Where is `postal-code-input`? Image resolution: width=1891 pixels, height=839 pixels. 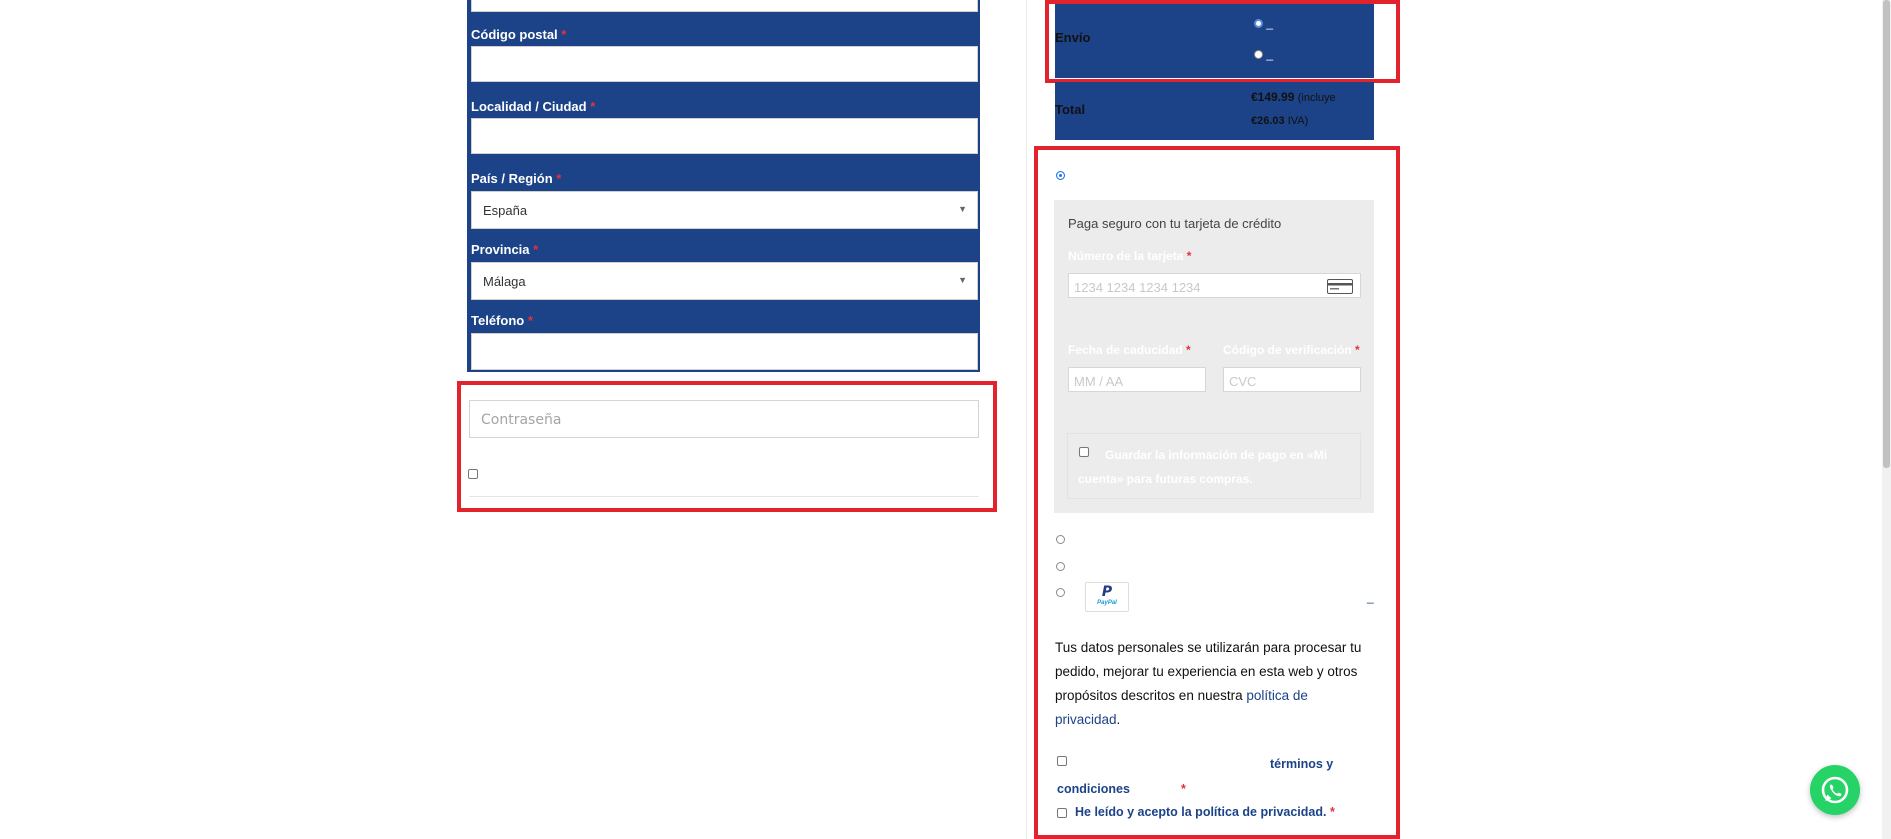
postal-code-input is located at coordinates (724, 64).